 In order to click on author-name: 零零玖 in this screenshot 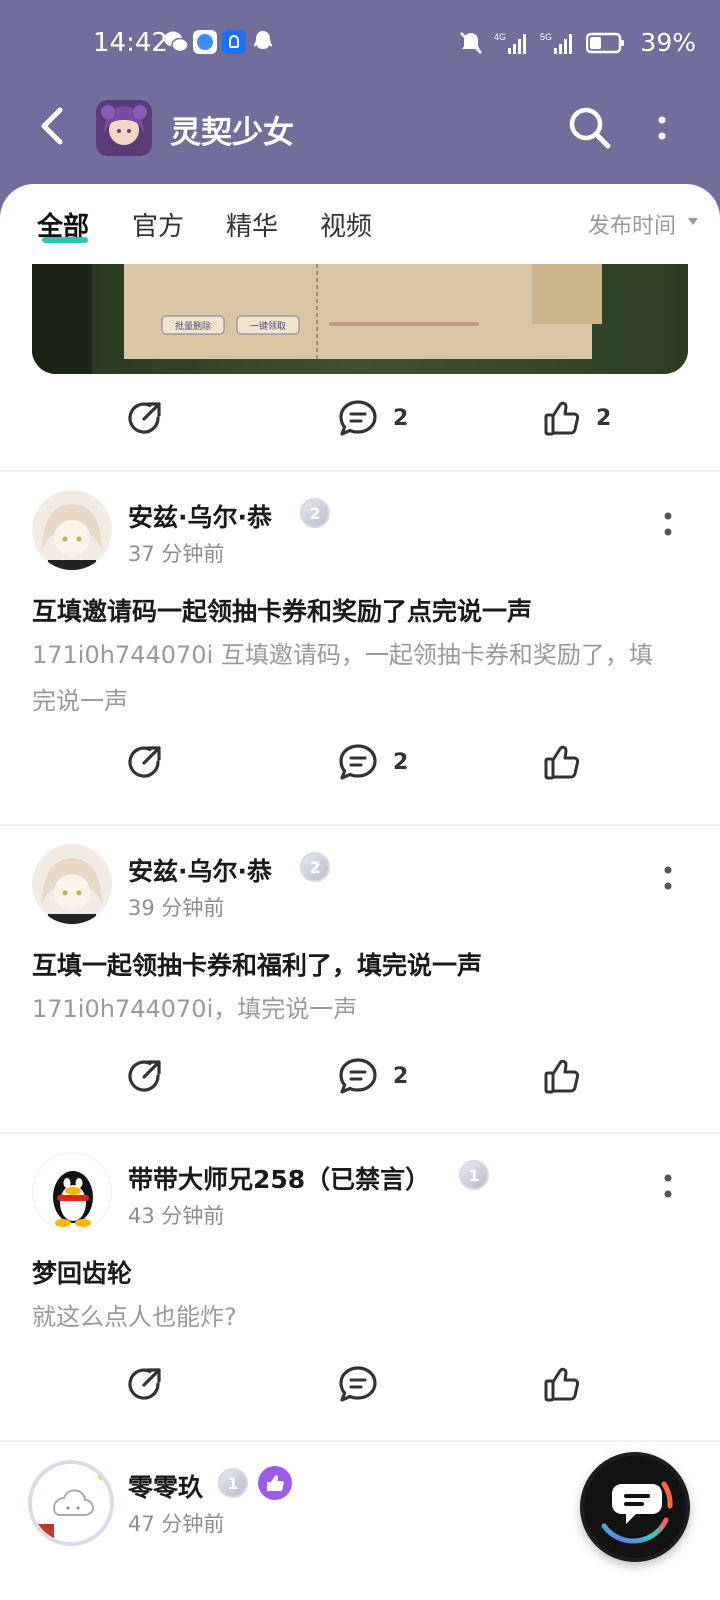, I will do `click(165, 1486)`.